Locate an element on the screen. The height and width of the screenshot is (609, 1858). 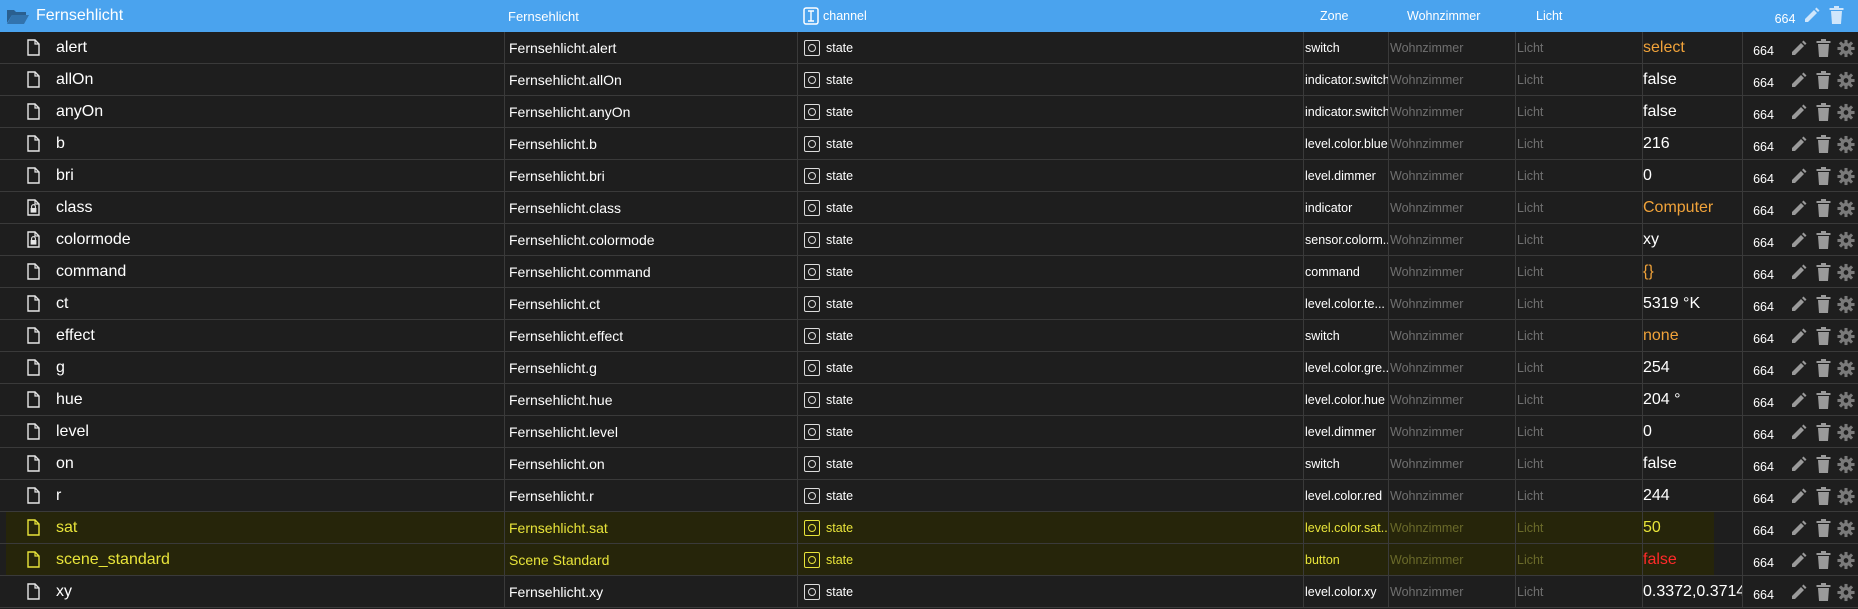
state-value: 204 ° is located at coordinates (1692, 399).